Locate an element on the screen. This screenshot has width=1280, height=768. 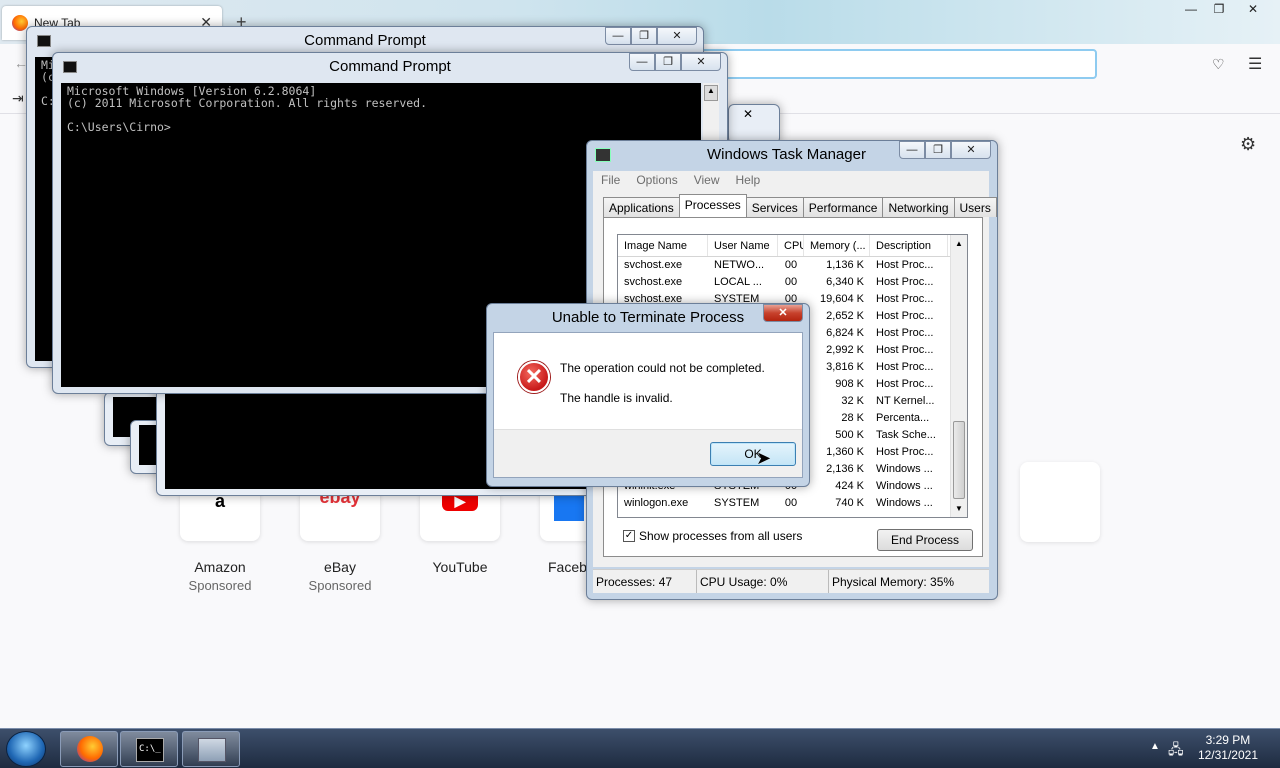
url-bar is located at coordinates (893, 64).